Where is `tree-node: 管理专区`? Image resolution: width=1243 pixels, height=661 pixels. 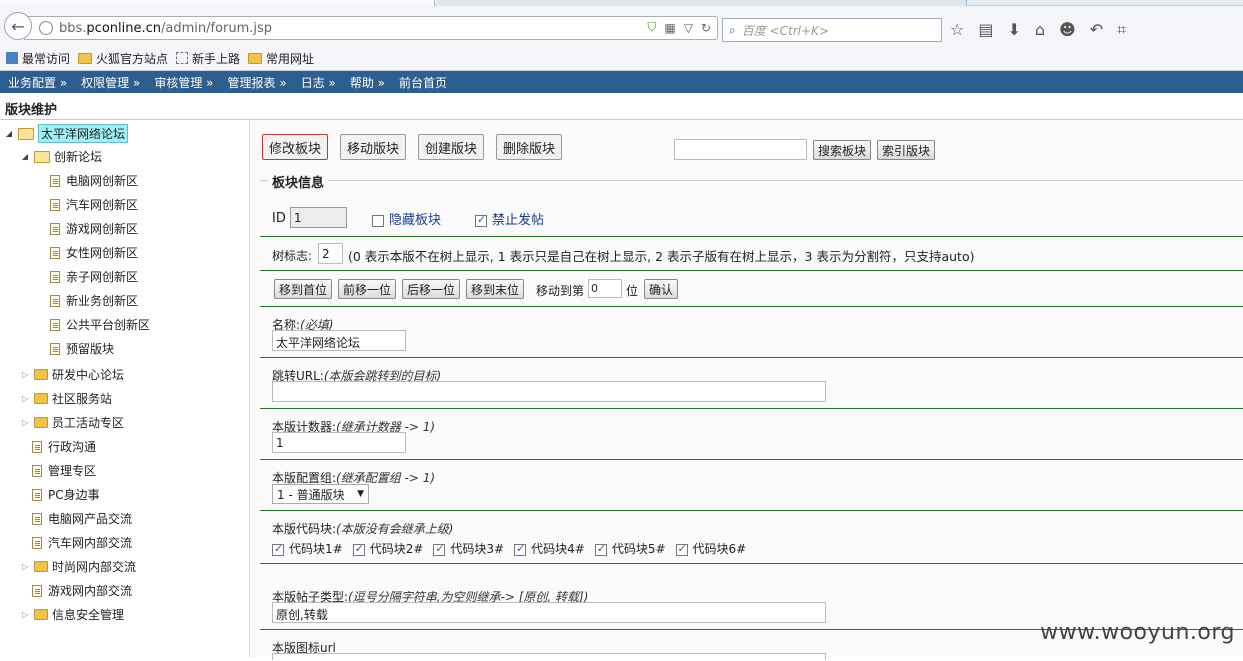
tree-node: 管理专区 is located at coordinates (64, 470).